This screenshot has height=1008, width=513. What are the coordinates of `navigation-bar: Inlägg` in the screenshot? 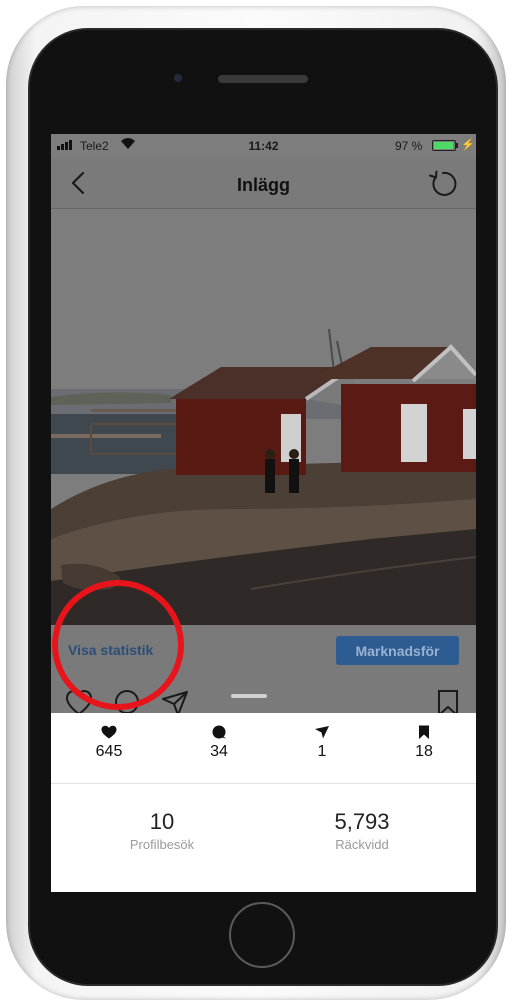 It's located at (263, 183).